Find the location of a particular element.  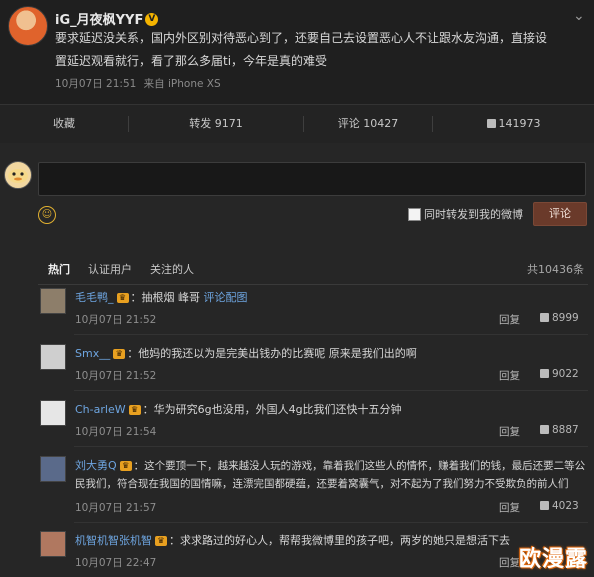

comment-time: 10月07日 21:57 is located at coordinates (116, 508).